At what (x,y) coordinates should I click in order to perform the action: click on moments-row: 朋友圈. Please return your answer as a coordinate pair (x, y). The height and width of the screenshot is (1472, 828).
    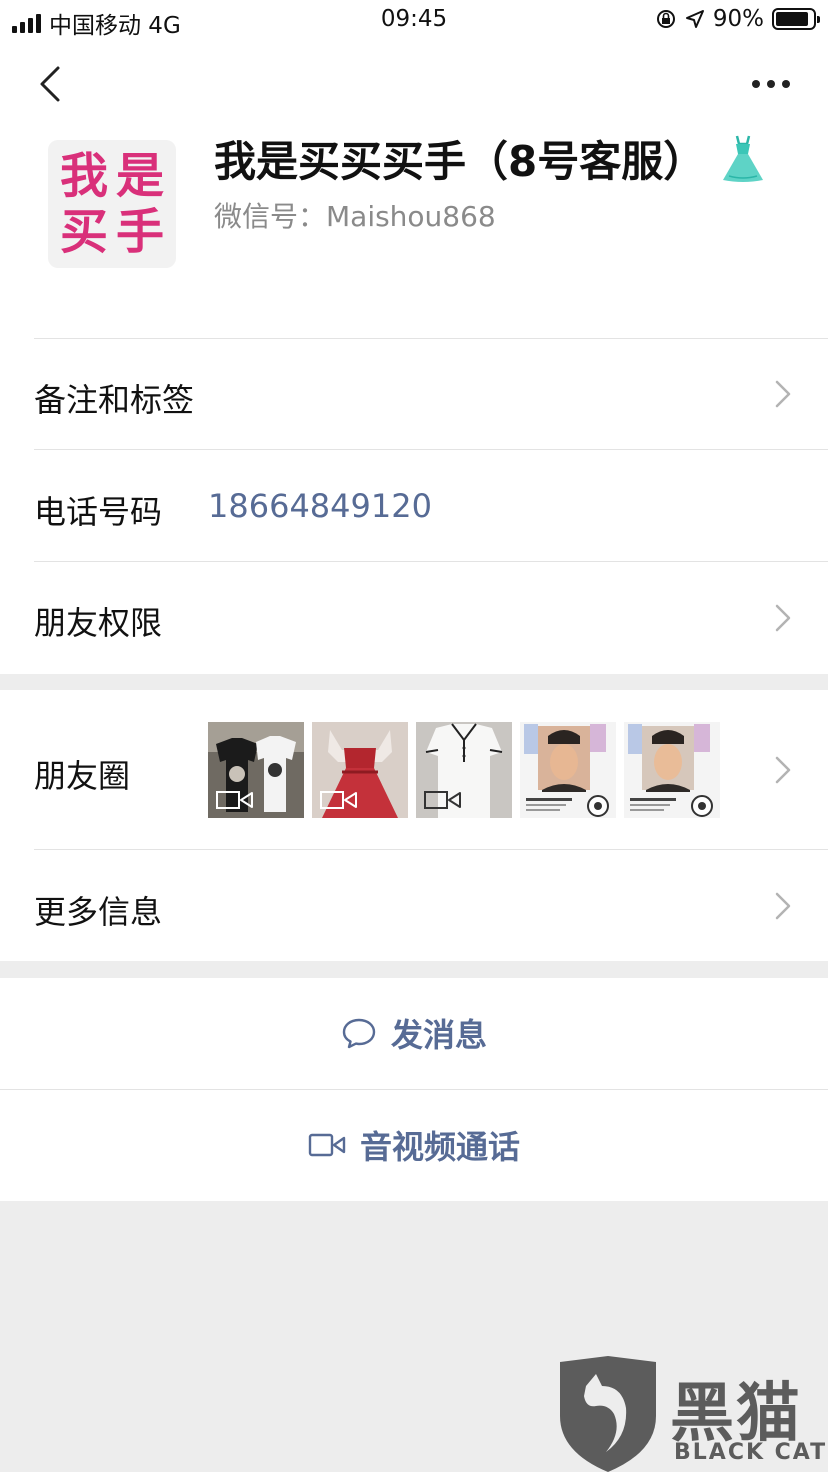
    Looking at the image, I should click on (414, 769).